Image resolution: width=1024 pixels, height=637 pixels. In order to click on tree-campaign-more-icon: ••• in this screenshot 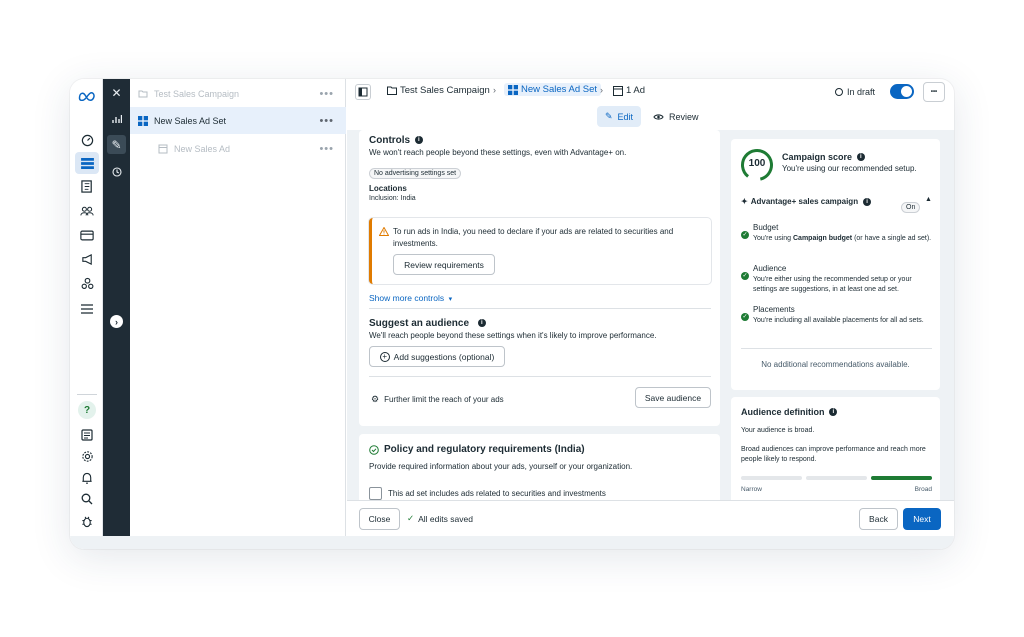, I will do `click(326, 94)`.